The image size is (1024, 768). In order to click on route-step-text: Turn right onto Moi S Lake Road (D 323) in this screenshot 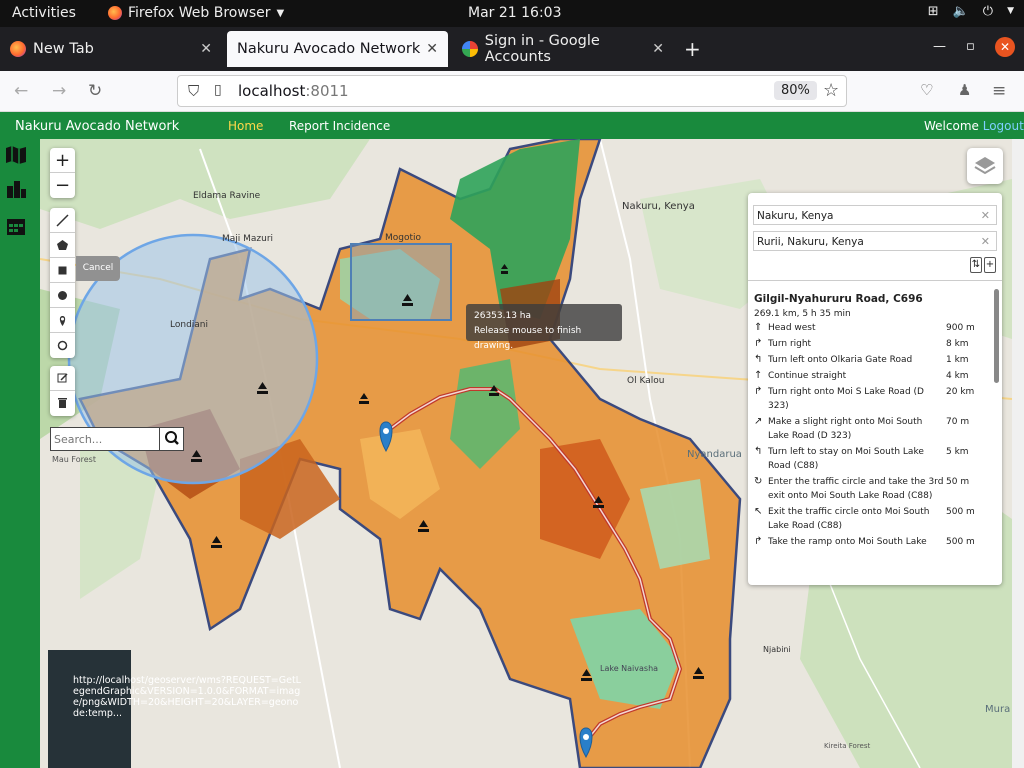, I will do `click(846, 399)`.